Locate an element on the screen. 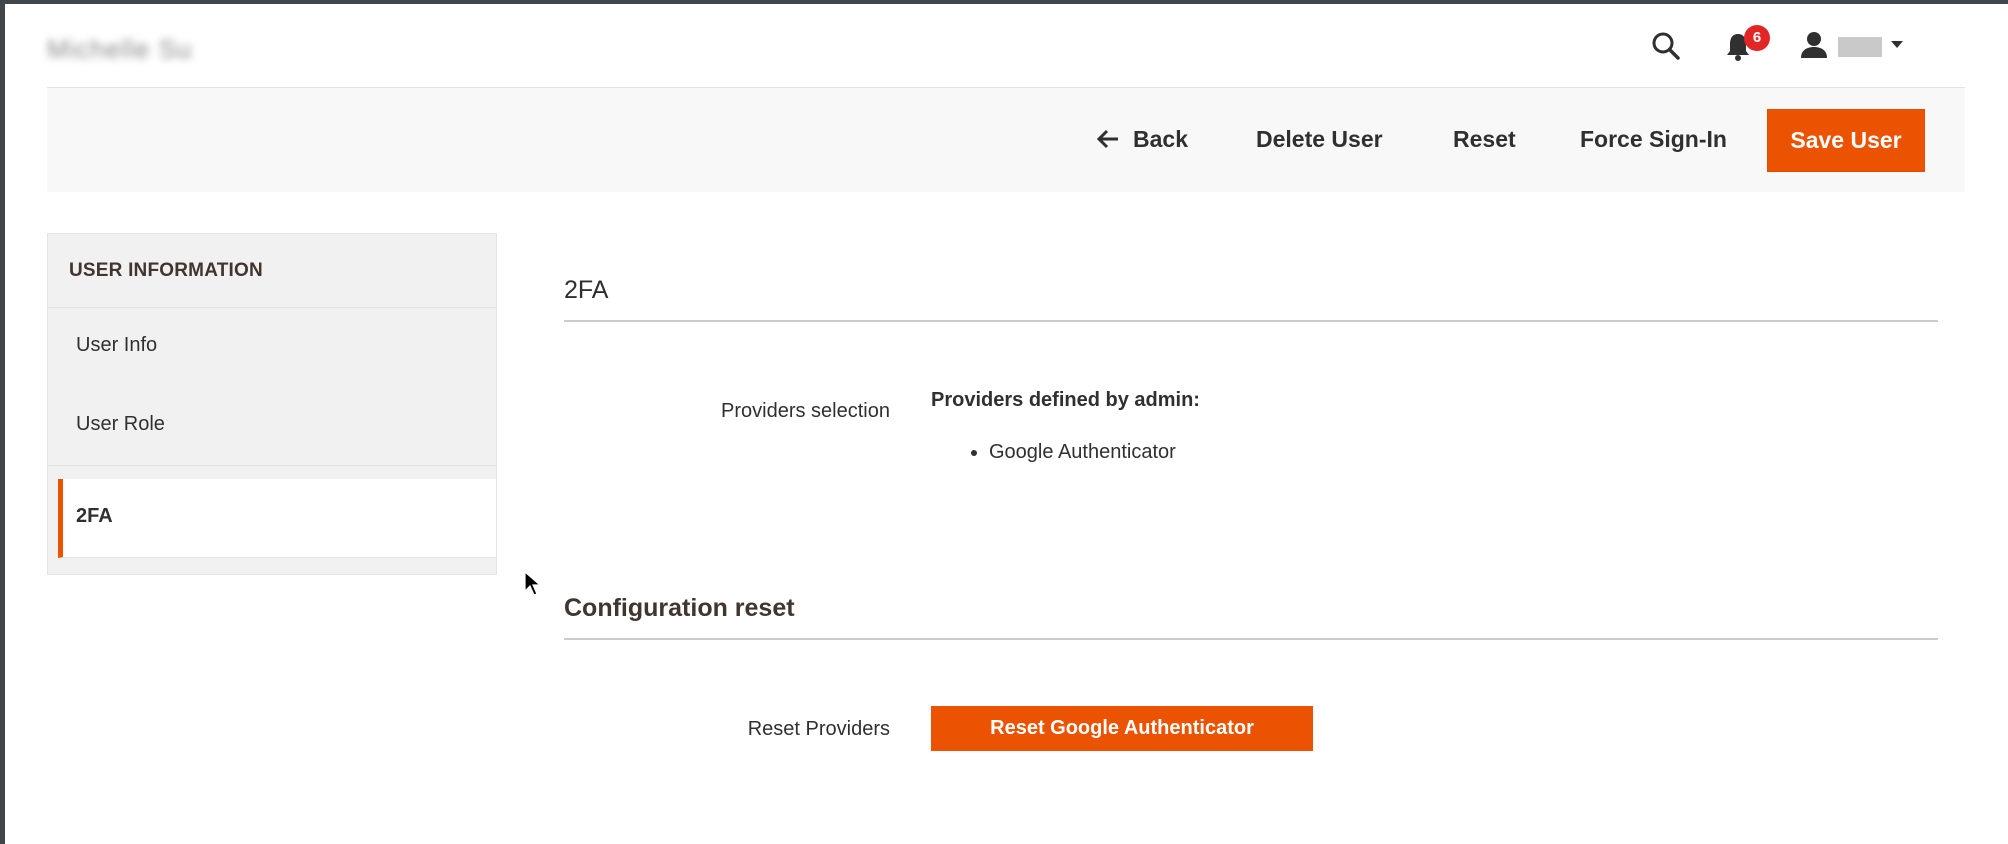 The height and width of the screenshot is (844, 2008). list-item: Google Authenticator is located at coordinates (1082, 452).